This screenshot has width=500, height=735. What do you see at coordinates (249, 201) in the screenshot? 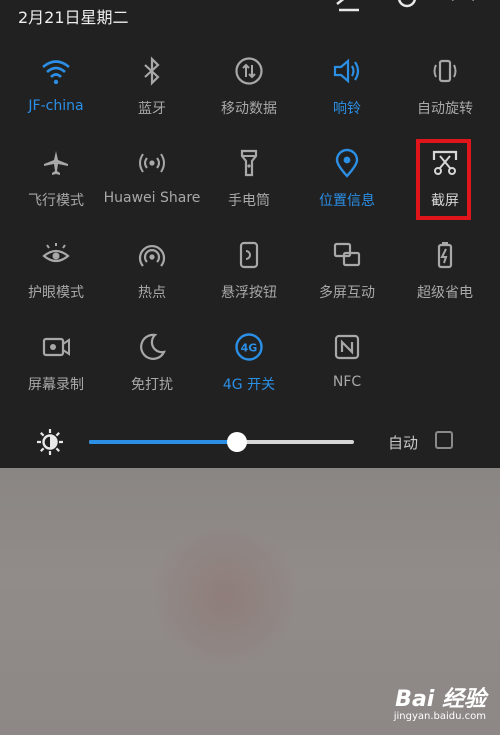
I see `tile-label: 手电筒` at bounding box center [249, 201].